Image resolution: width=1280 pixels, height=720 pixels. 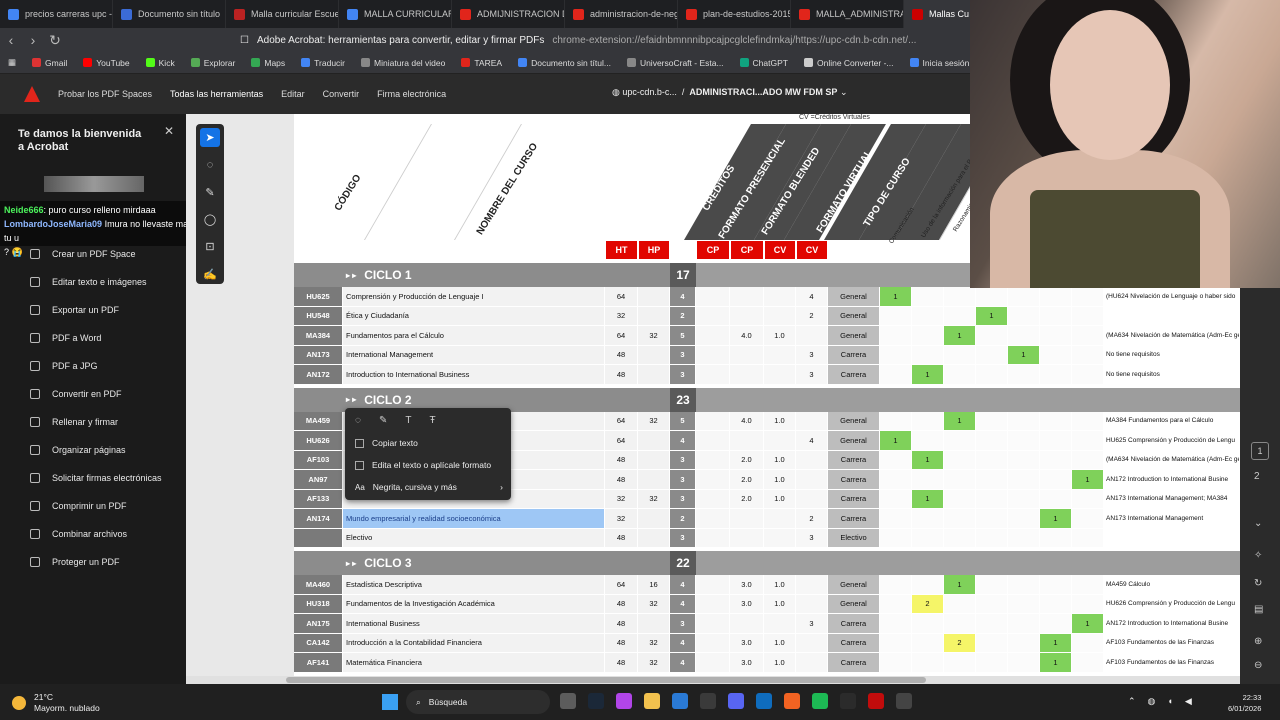 I want to click on ai-assistant-icon: ✧, so click(x=1258, y=555).